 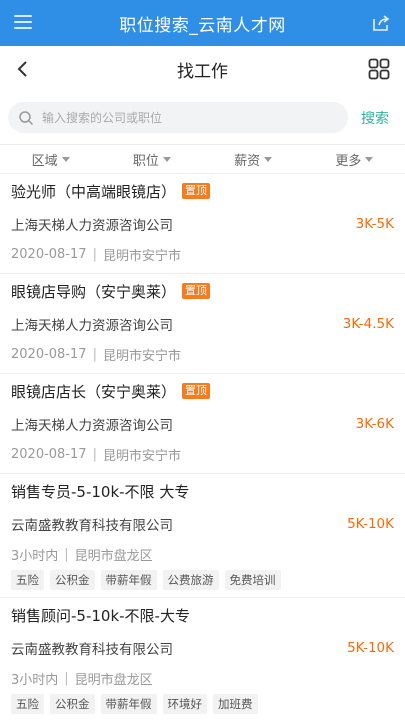 I want to click on job-title: 验光师（中高端眼镜店）, so click(x=94, y=191).